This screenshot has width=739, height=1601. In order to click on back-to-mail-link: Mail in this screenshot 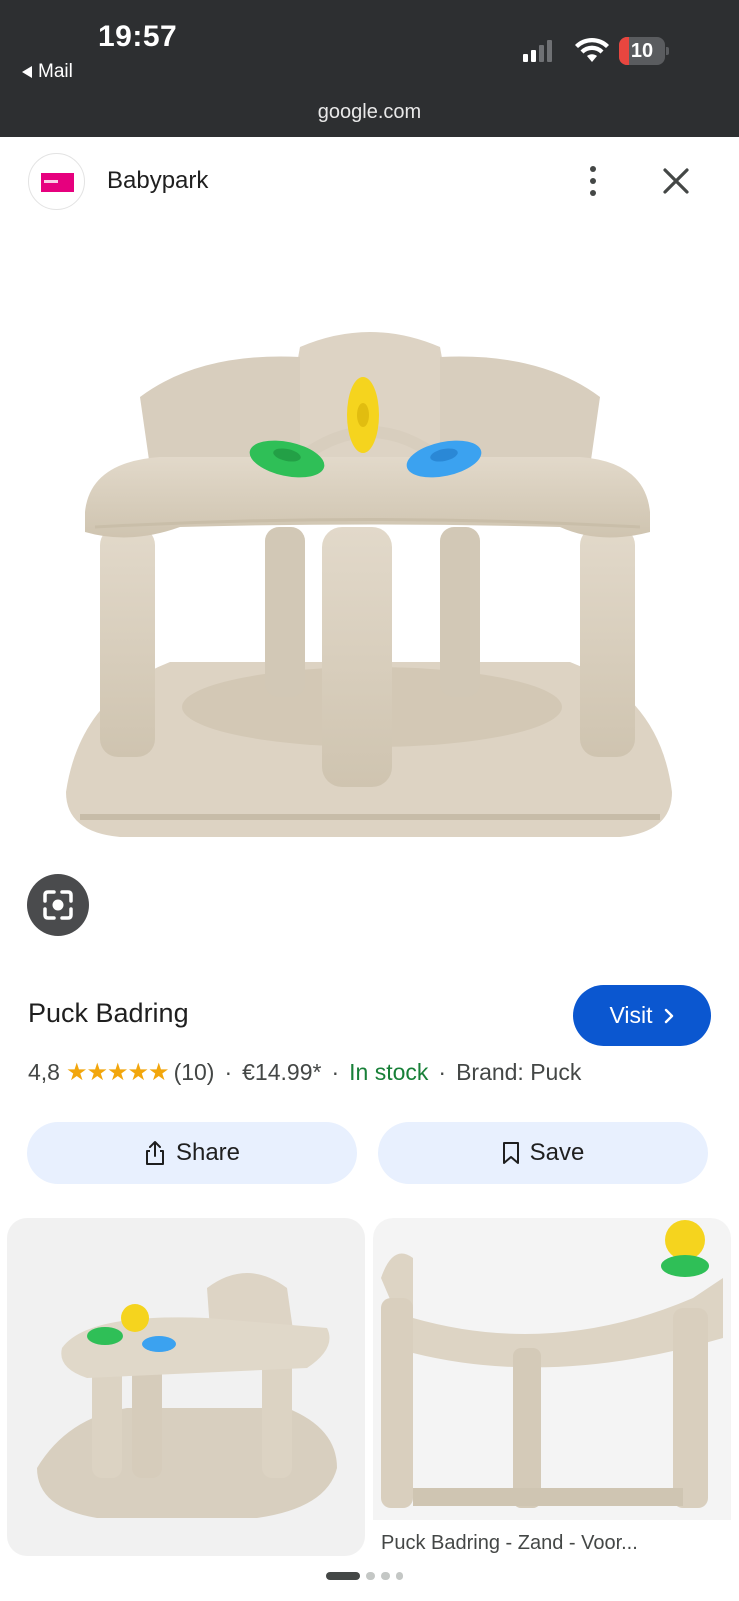, I will do `click(47, 72)`.